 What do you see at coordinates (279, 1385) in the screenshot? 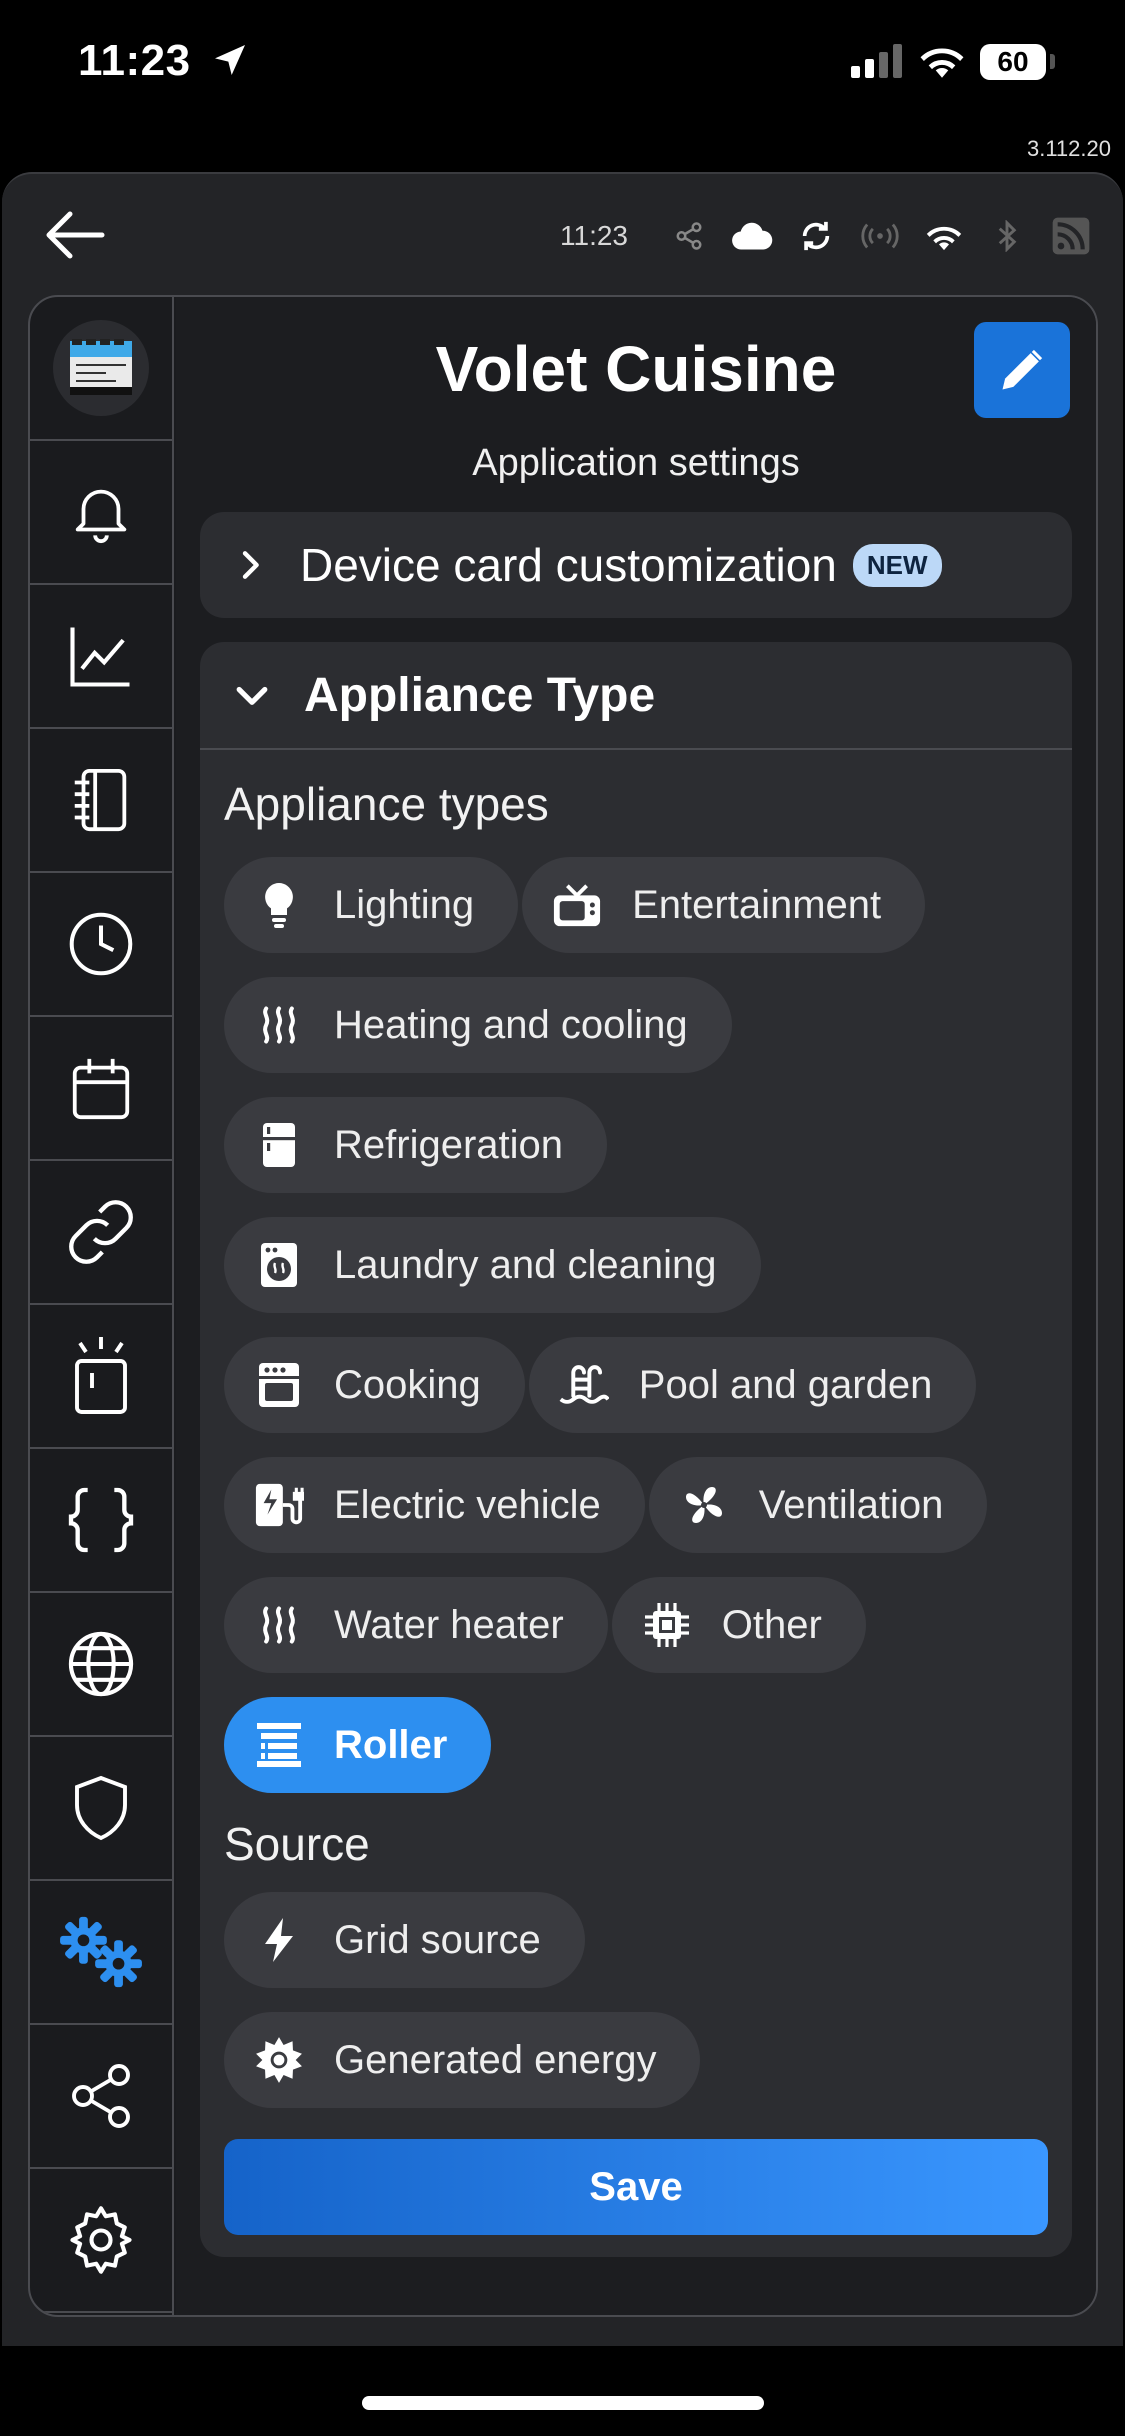
I see `oven-icon` at bounding box center [279, 1385].